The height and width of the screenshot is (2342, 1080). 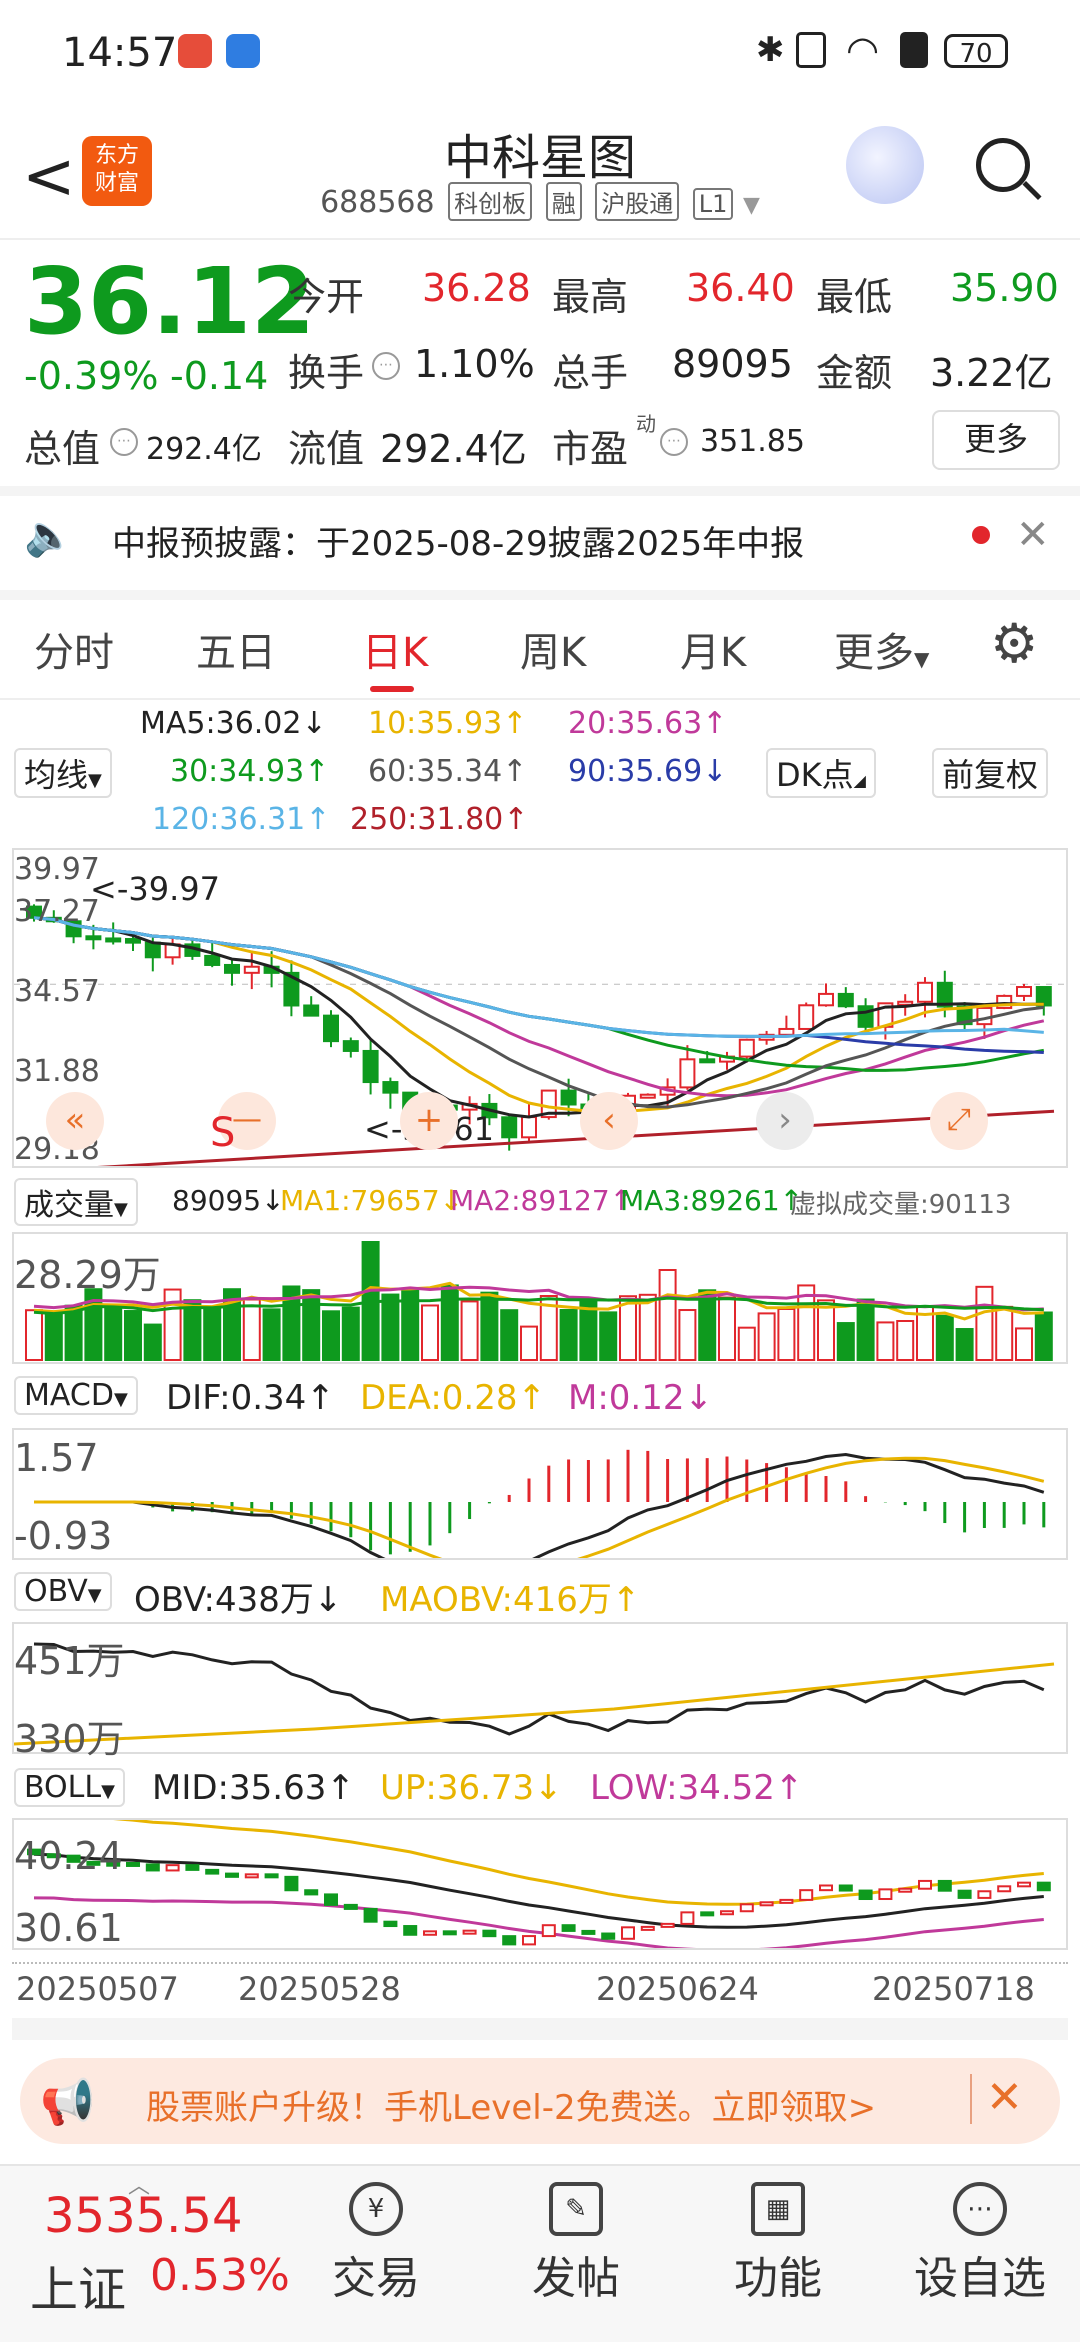 What do you see at coordinates (990, 773) in the screenshot?
I see `adjust-button: 前复权` at bounding box center [990, 773].